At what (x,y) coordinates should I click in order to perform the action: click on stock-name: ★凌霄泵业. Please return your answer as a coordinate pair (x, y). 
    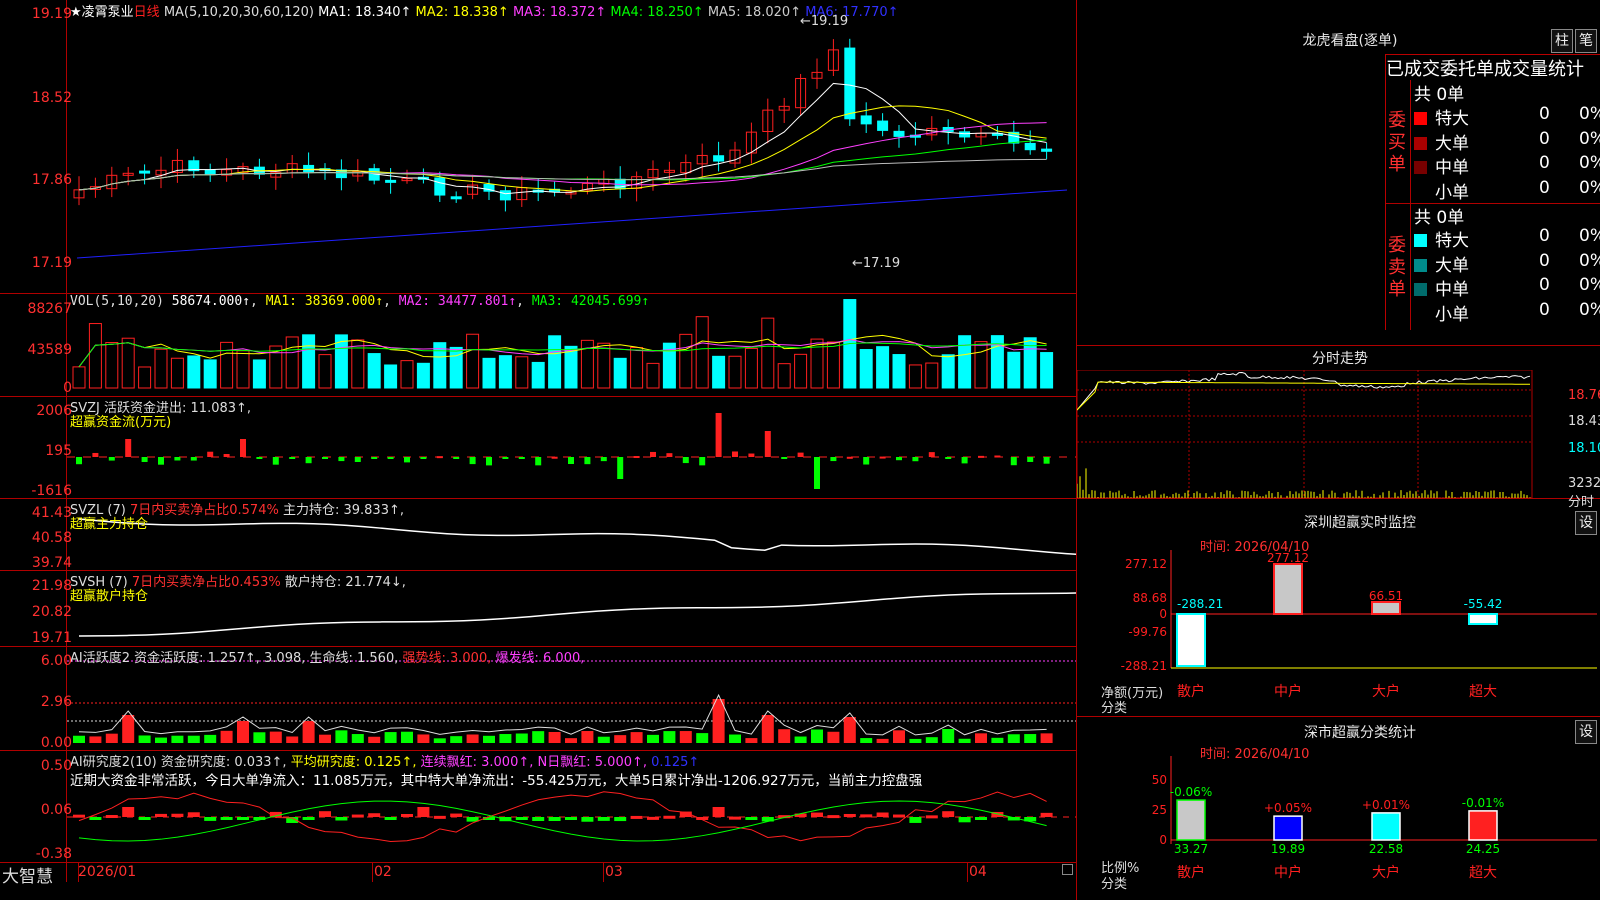
    Looking at the image, I should click on (102, 12).